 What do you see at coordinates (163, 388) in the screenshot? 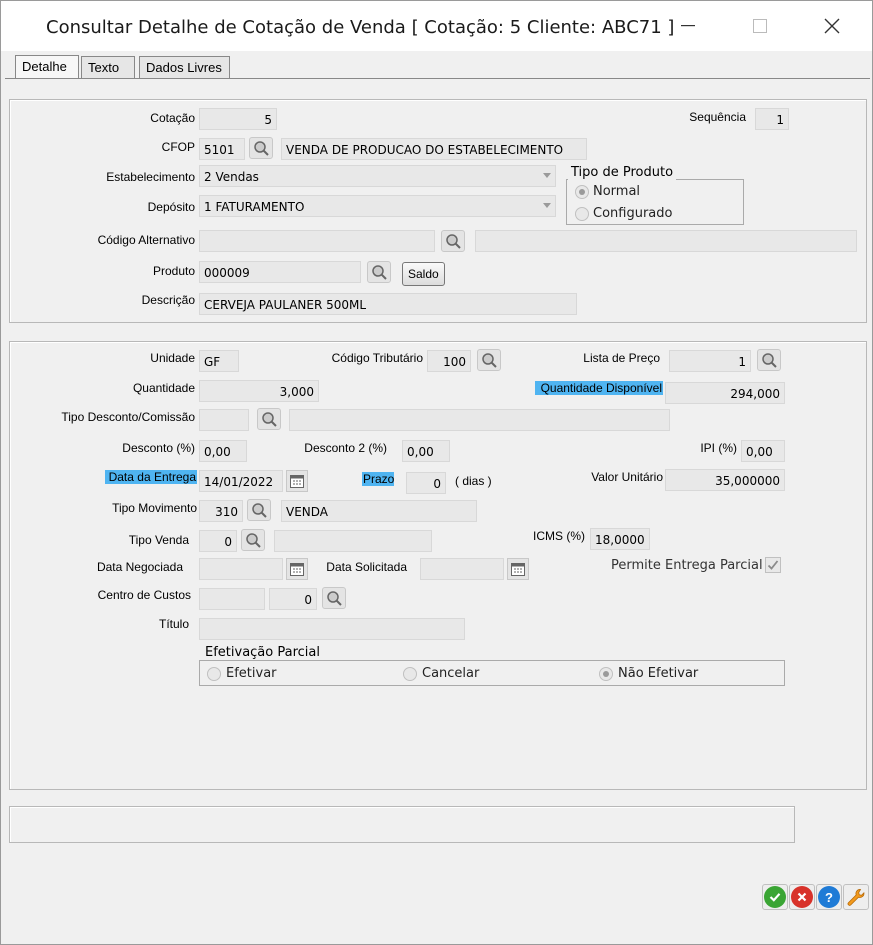
I see `quantidade-label: Quantidade` at bounding box center [163, 388].